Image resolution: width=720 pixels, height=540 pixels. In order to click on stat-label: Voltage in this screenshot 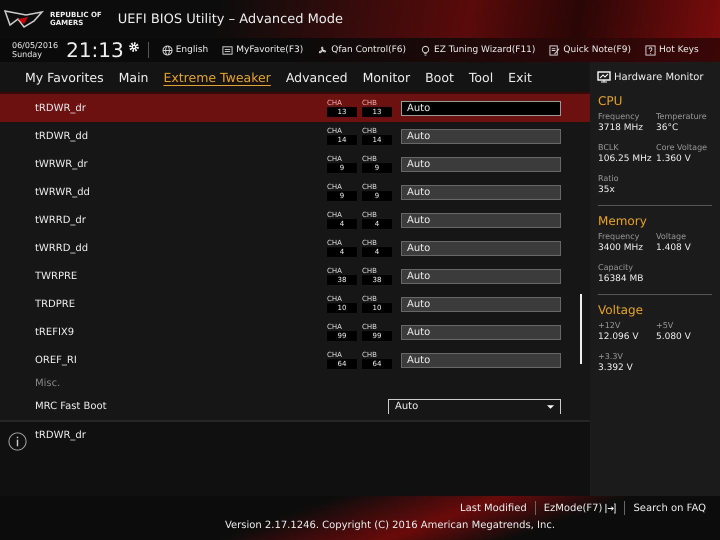, I will do `click(672, 236)`.